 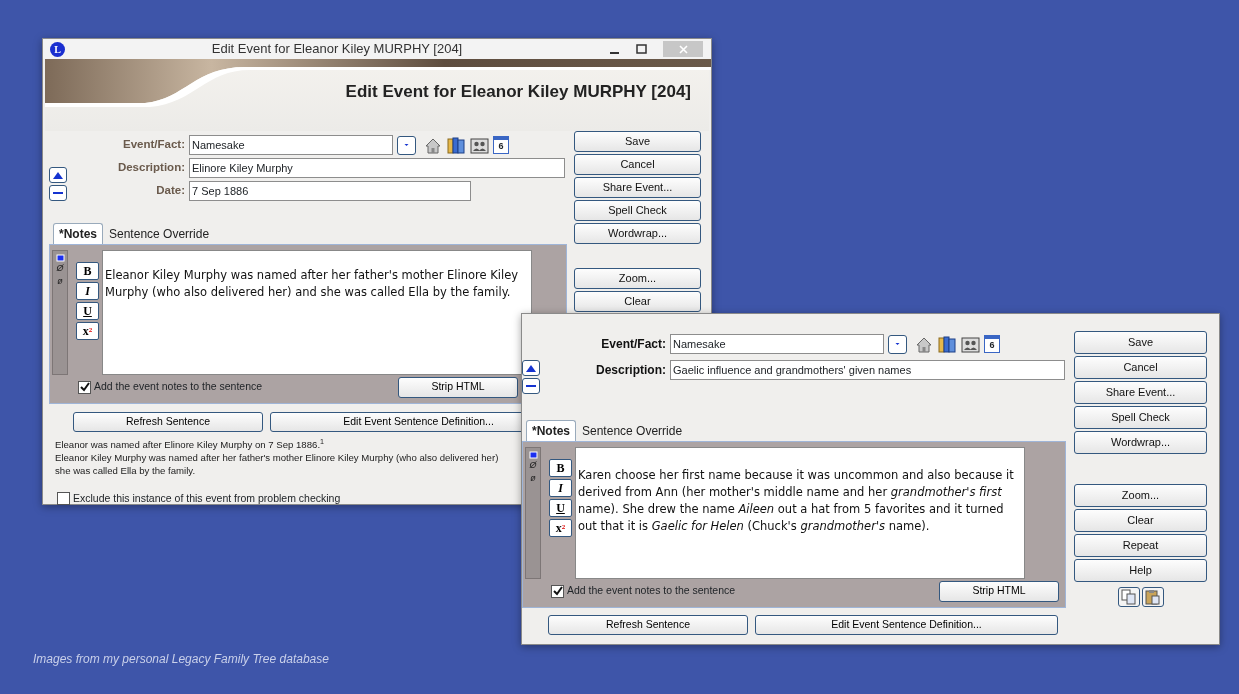 What do you see at coordinates (181, 659) in the screenshot?
I see `caption: Images from my personal Legacy Family Tree database` at bounding box center [181, 659].